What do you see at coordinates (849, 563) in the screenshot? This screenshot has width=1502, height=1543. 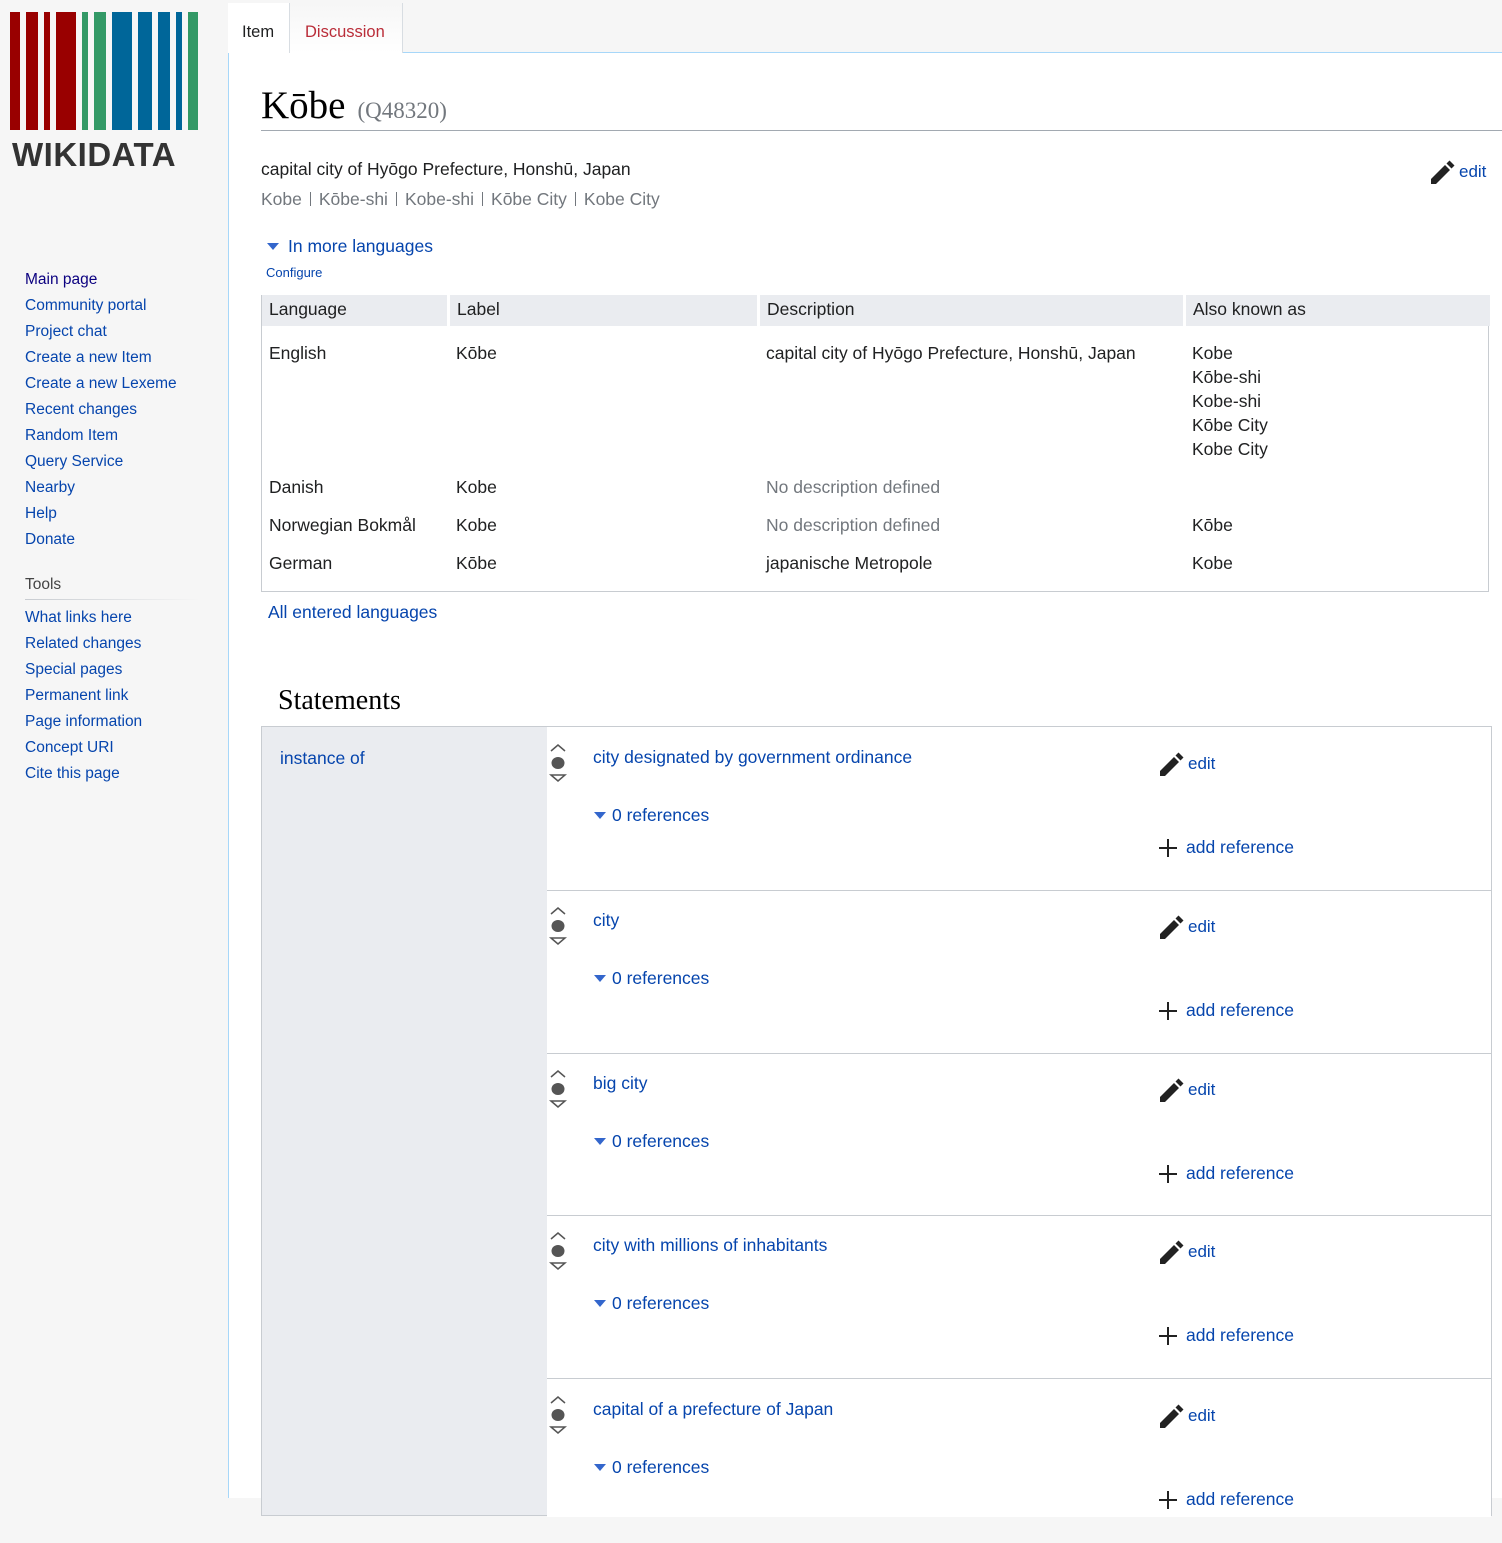 I see `language-description: japanische Metropole` at bounding box center [849, 563].